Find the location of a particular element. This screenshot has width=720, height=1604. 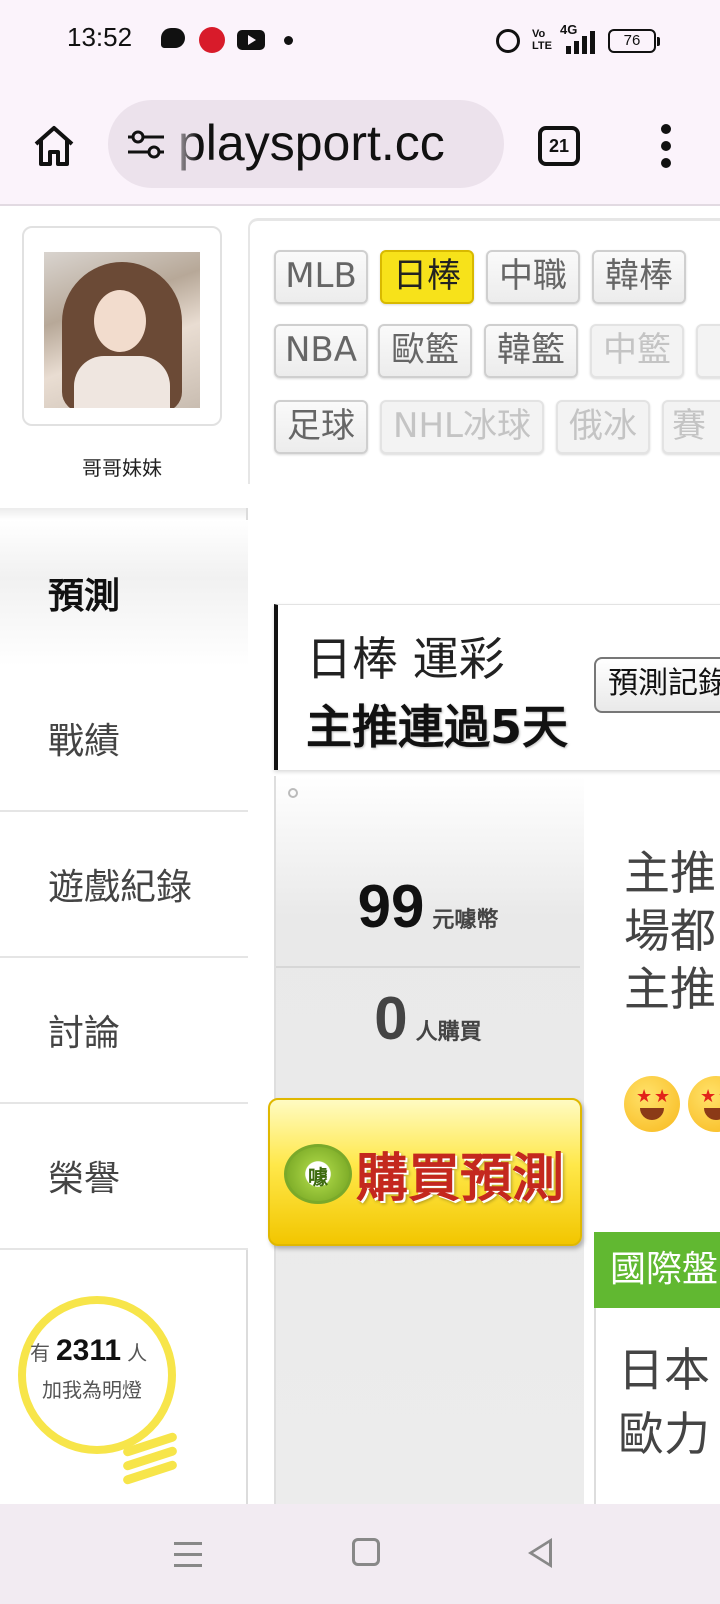

back-icon is located at coordinates (540, 1553).